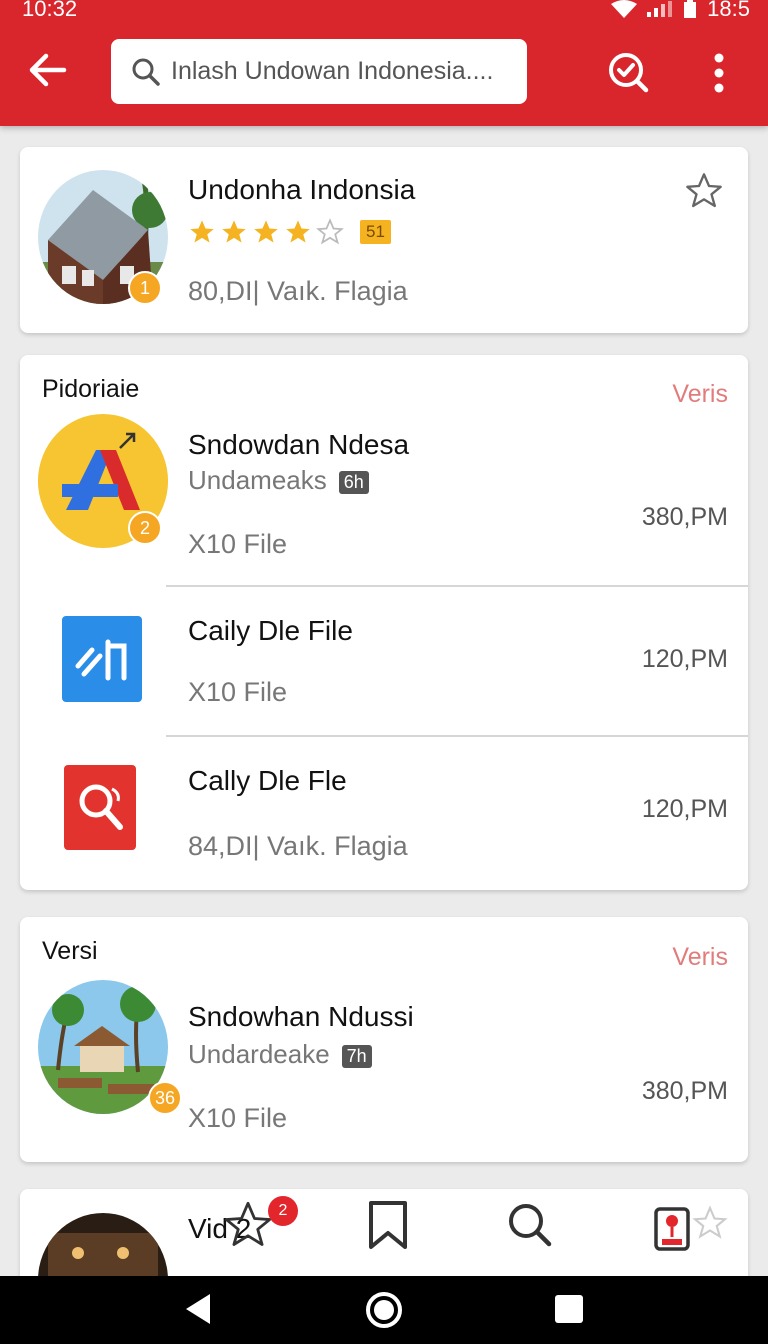 This screenshot has width=768, height=1344. I want to click on tab-location, so click(672, 1225).